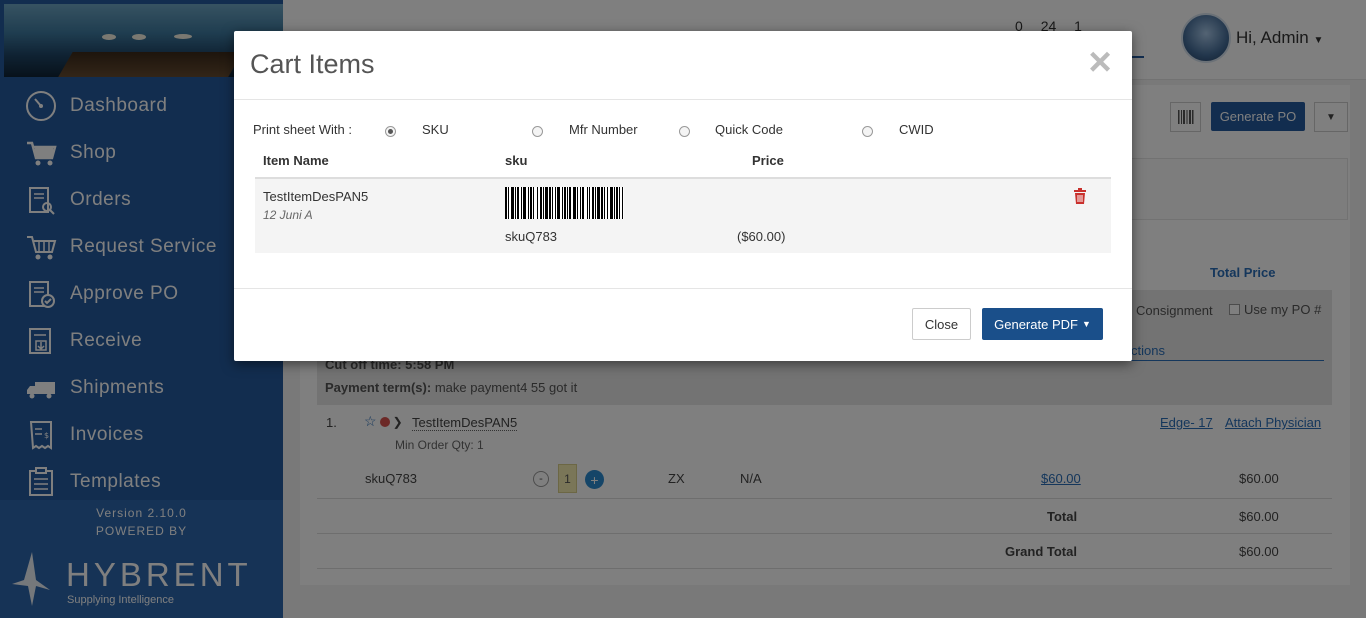  Describe the element at coordinates (1080, 196) in the screenshot. I see `trash-icon` at that location.